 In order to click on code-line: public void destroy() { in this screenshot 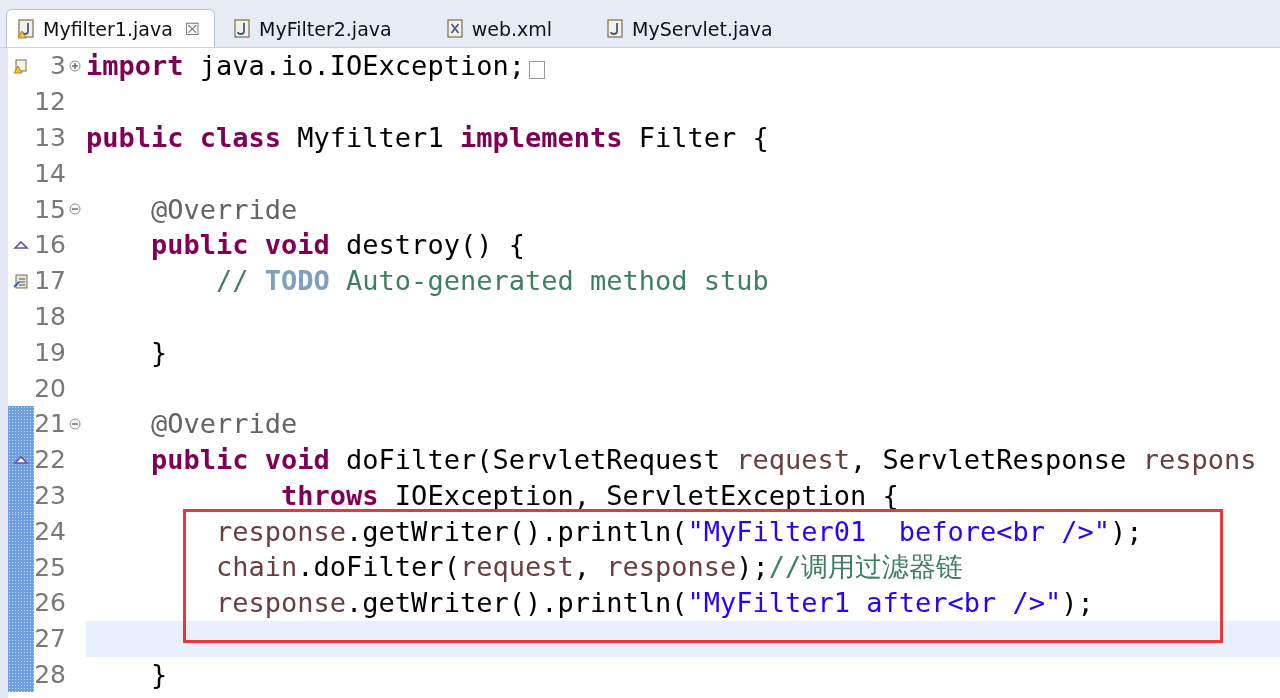, I will do `click(337, 245)`.